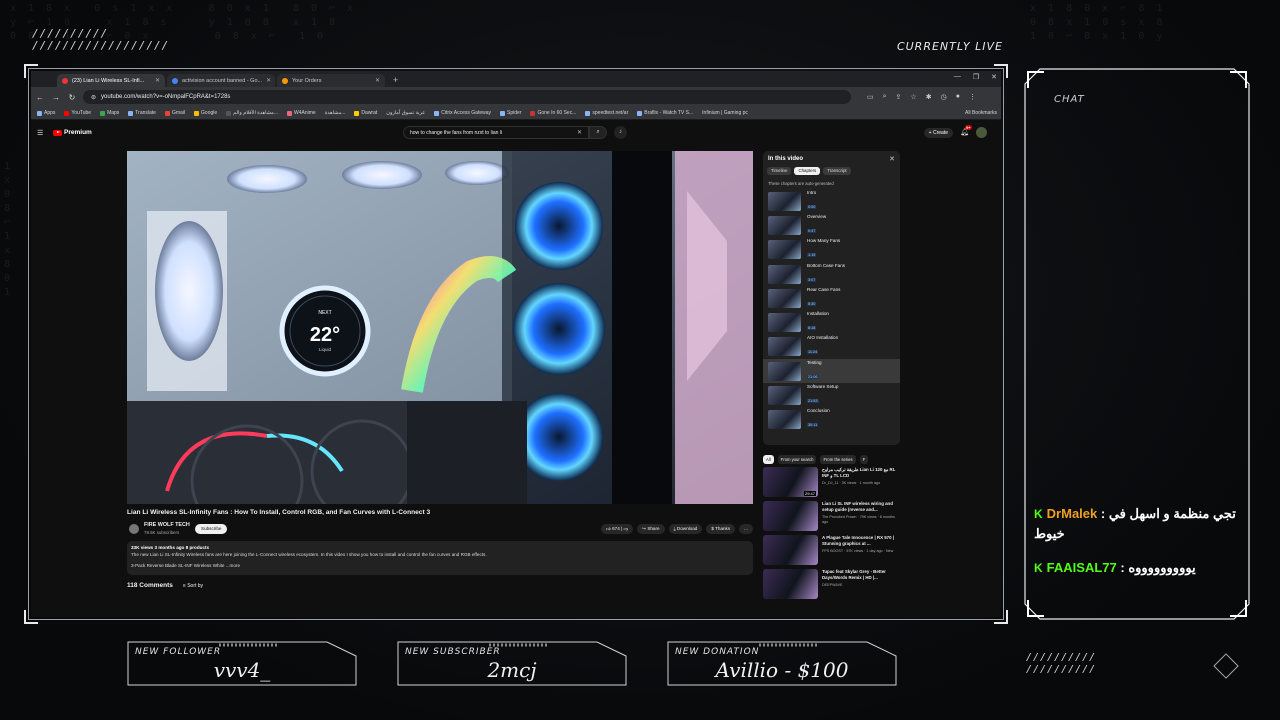  What do you see at coordinates (938, 133) in the screenshot?
I see `create-button: + Create` at bounding box center [938, 133].